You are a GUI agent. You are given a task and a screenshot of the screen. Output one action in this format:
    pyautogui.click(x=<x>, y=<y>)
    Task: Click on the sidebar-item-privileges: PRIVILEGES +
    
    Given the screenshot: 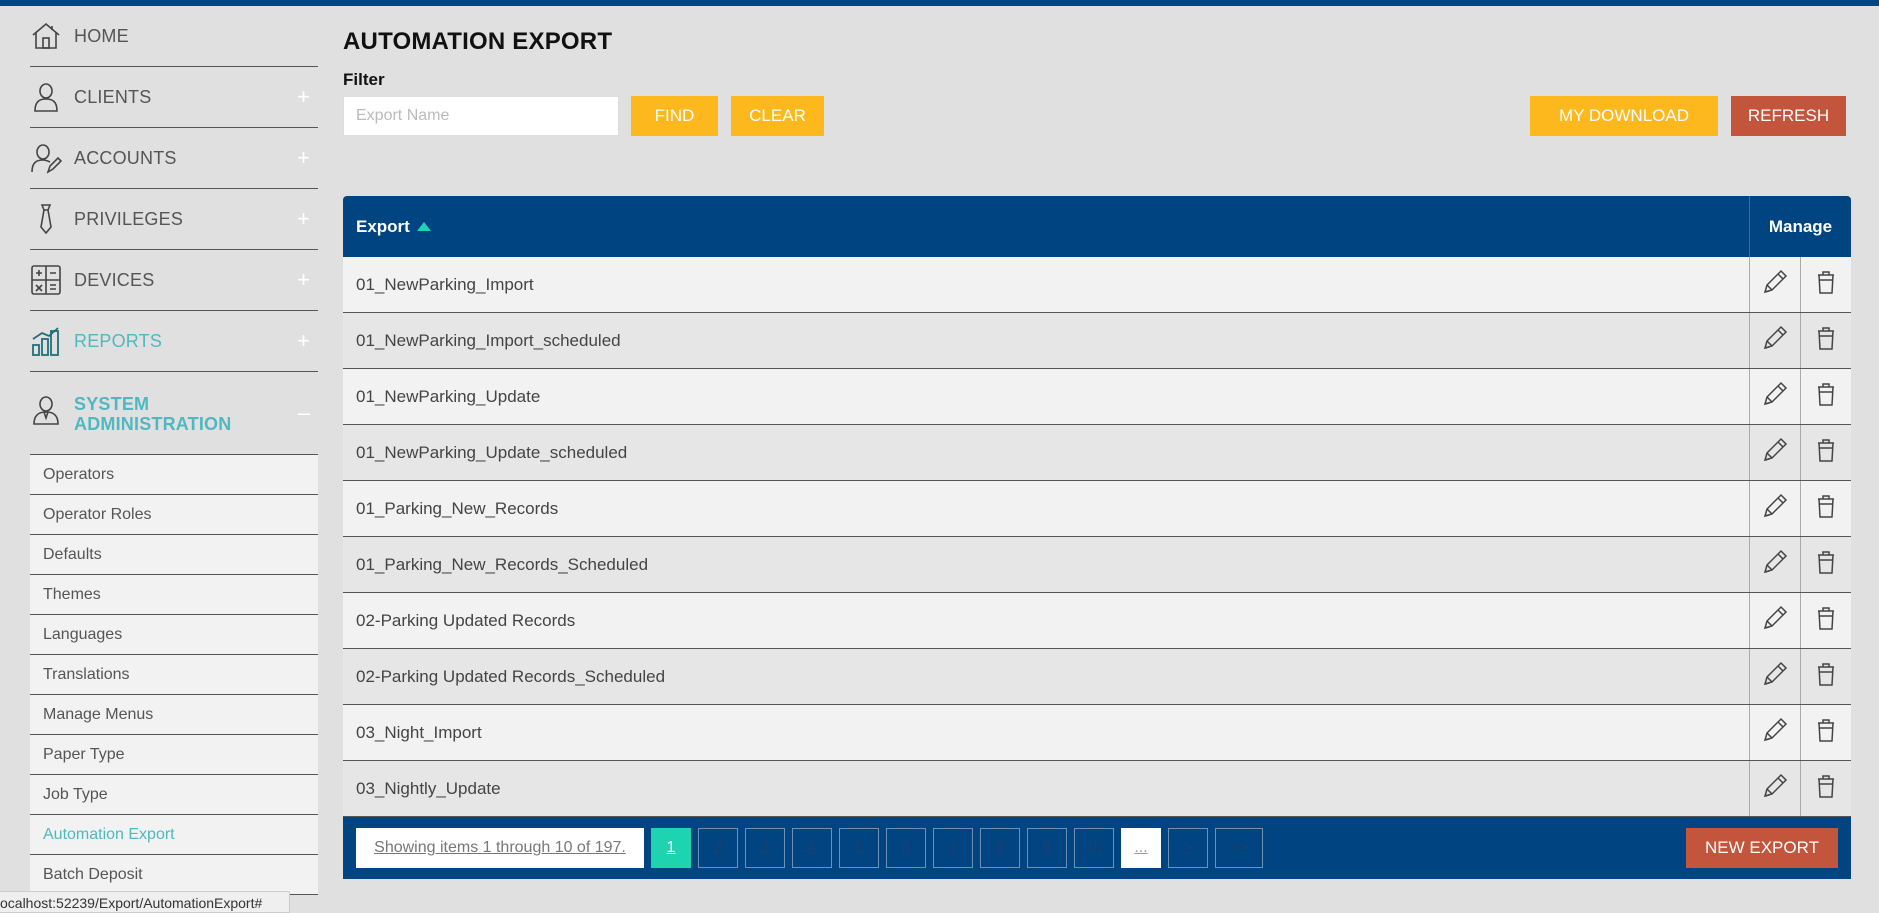 What is the action you would take?
    pyautogui.click(x=174, y=219)
    